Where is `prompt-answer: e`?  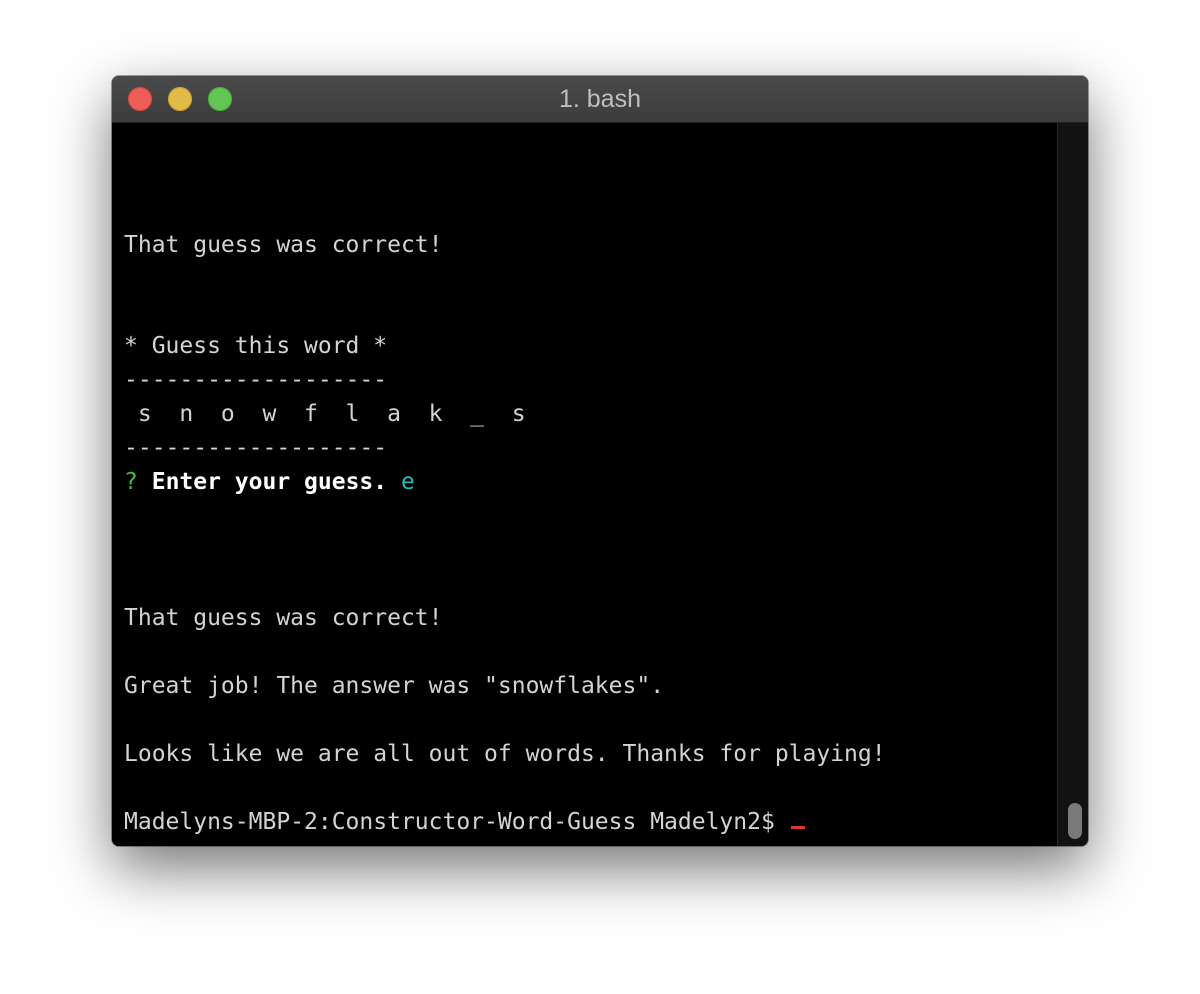 prompt-answer: e is located at coordinates (407, 482).